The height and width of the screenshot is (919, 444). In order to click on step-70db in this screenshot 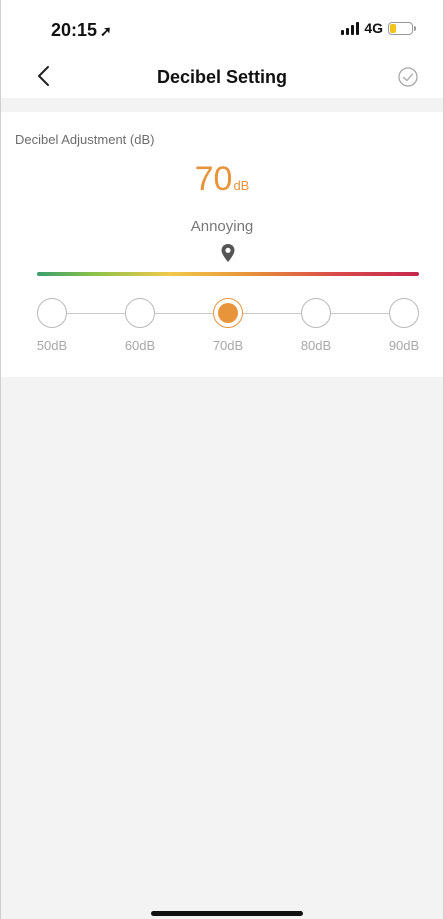, I will do `click(228, 313)`.